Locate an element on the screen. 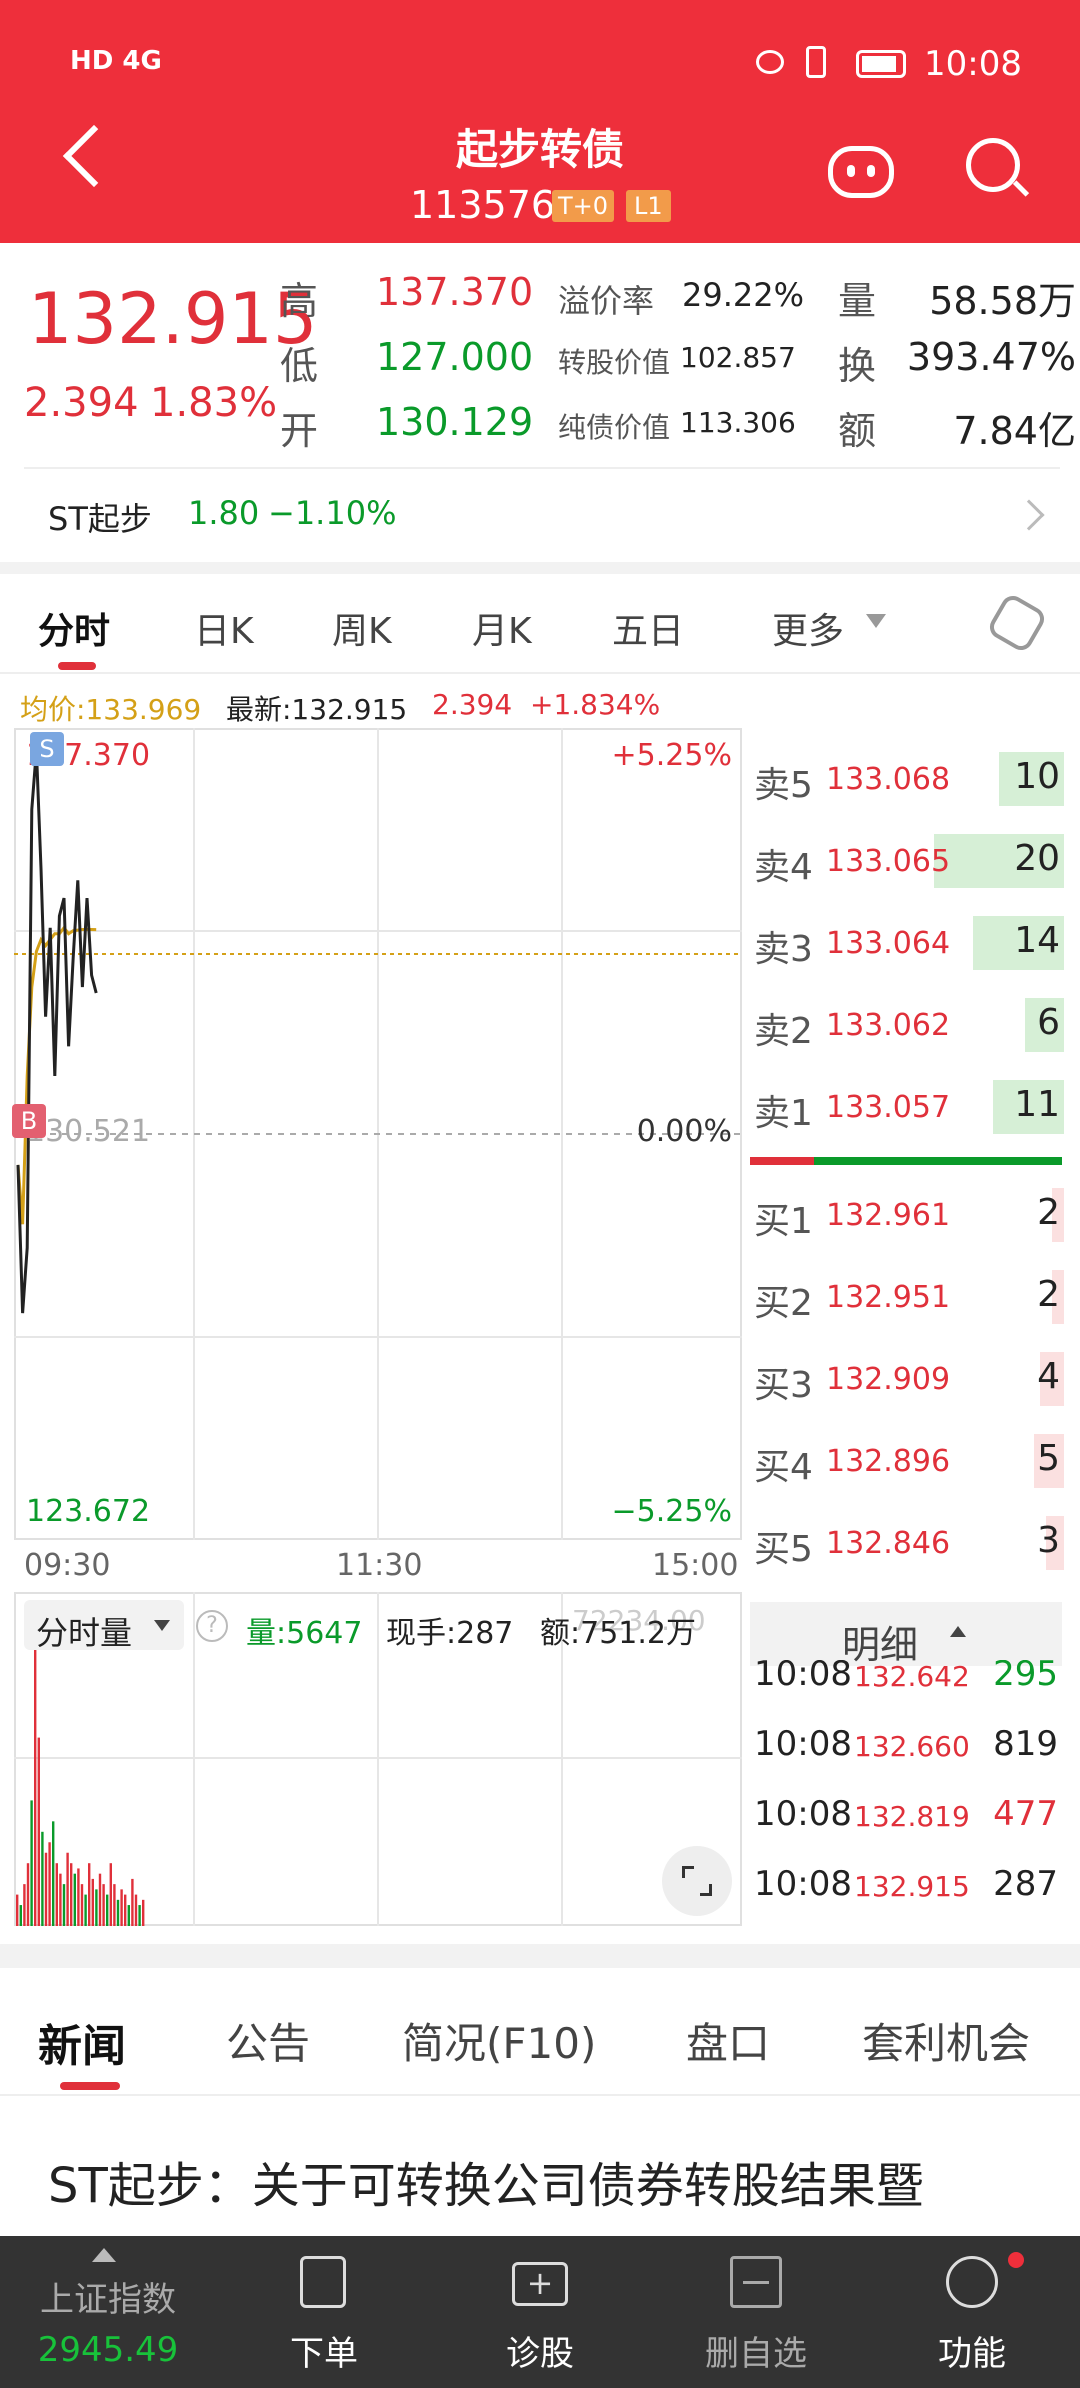  sell-qty: 14 is located at coordinates (1037, 940).